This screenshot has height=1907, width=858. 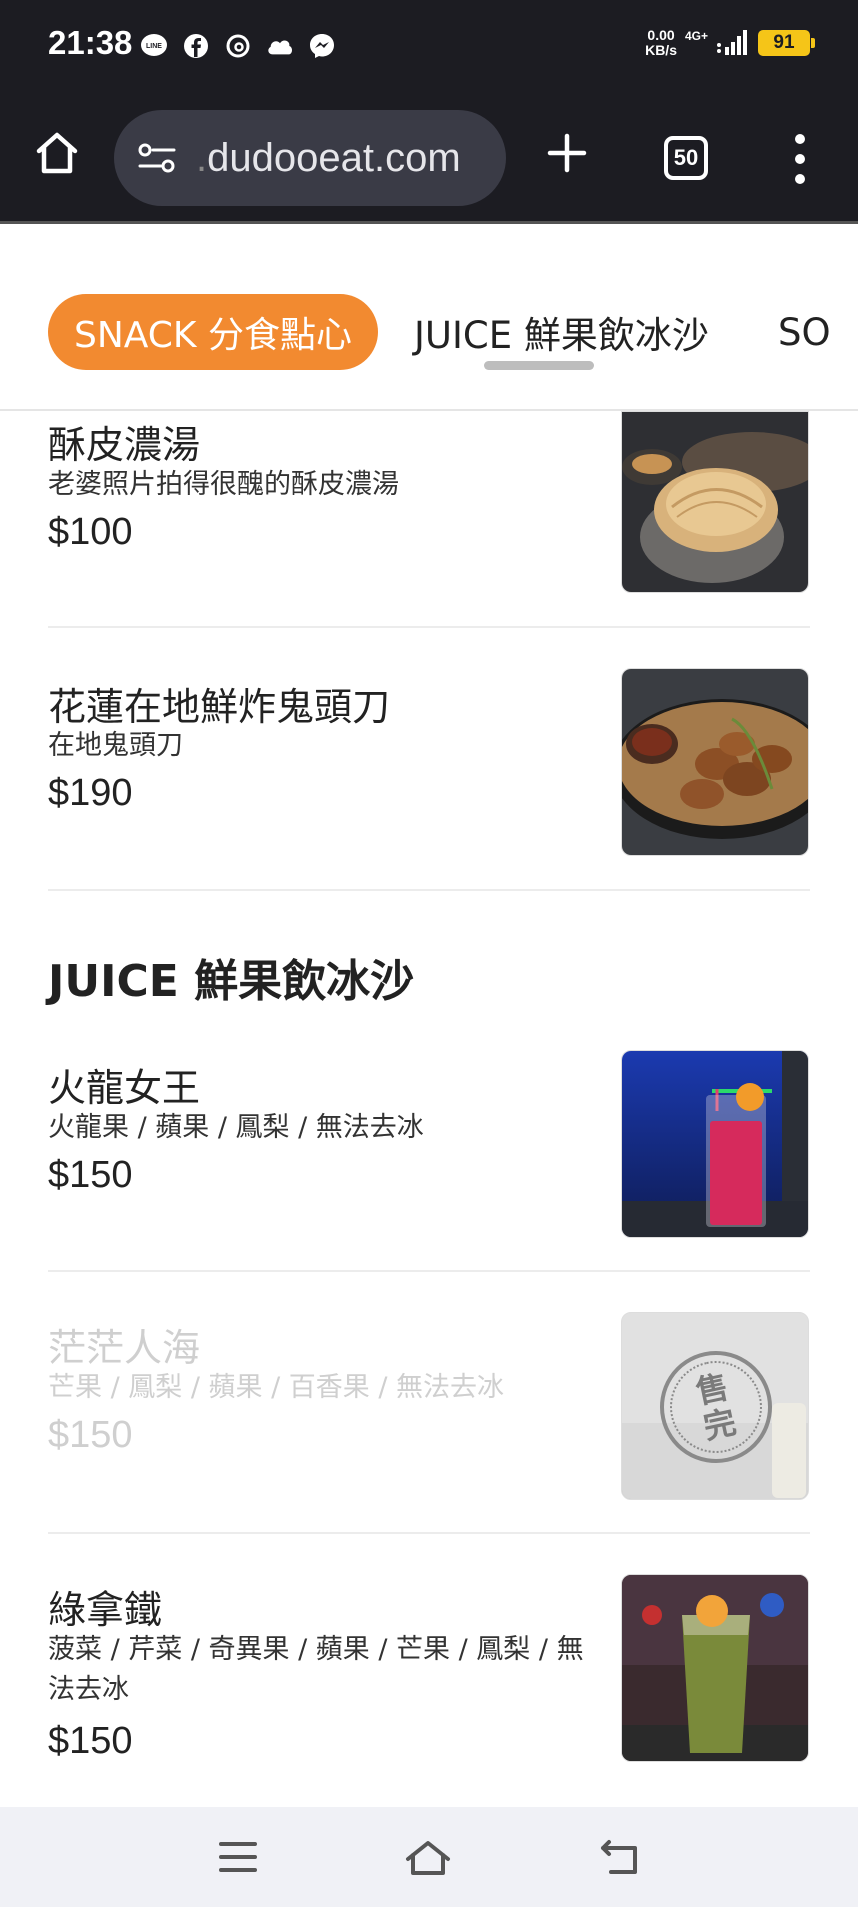 I want to click on network-speed-value: 0.00, so click(x=661, y=35).